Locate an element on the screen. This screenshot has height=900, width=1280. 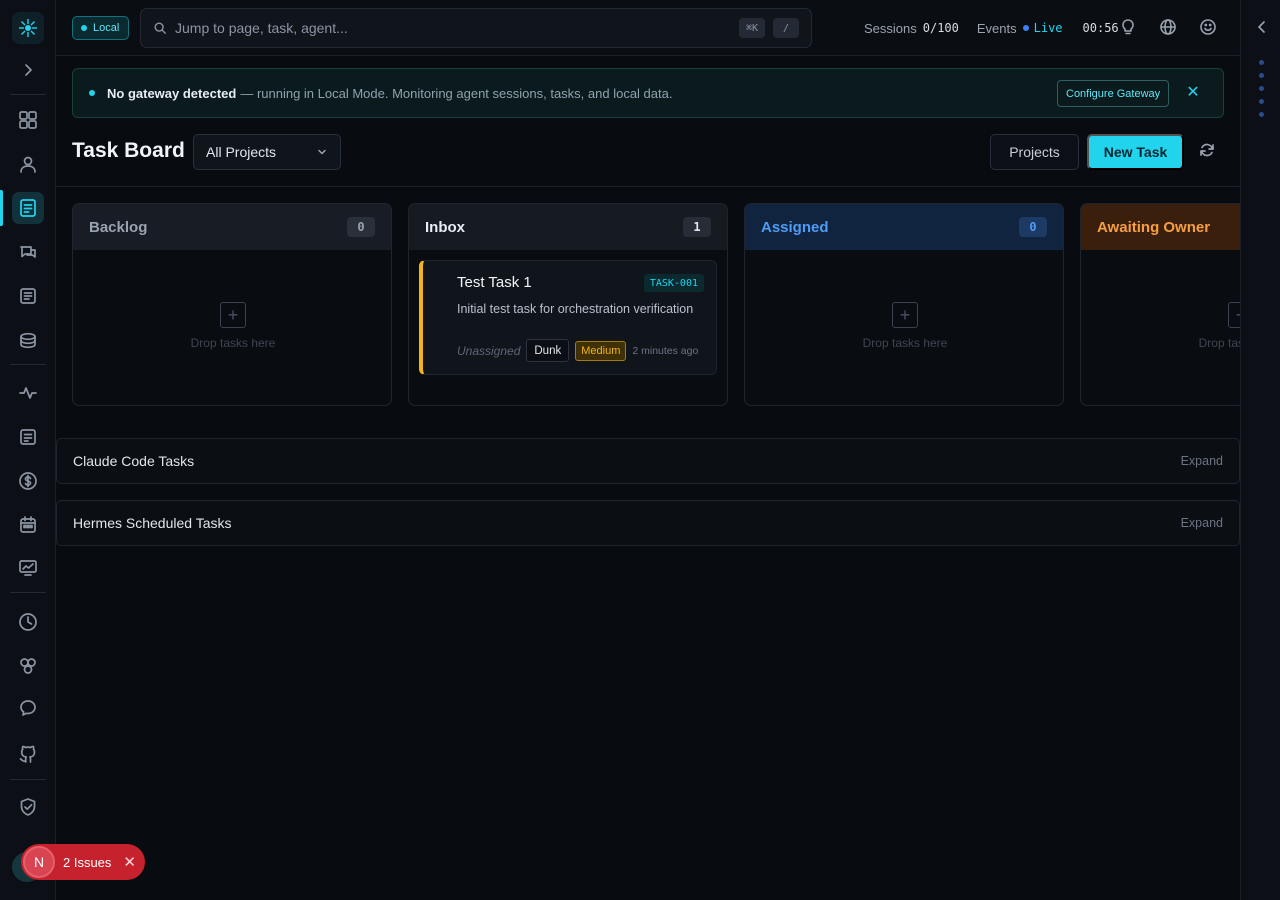
new-task-button: New Task is located at coordinates (1135, 152).